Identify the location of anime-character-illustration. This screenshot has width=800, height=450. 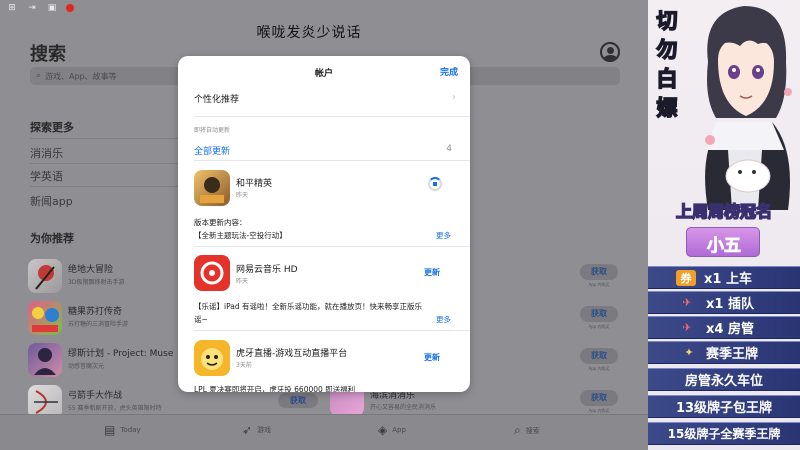
(748, 108).